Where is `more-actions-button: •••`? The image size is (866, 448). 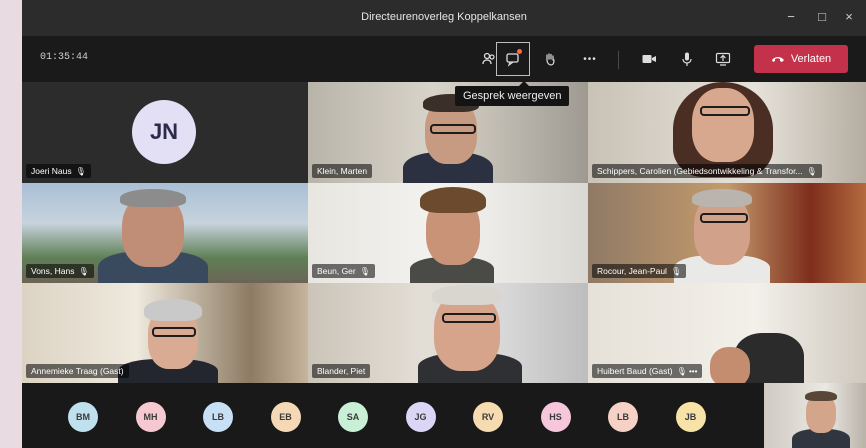
more-actions-button: ••• is located at coordinates (590, 59).